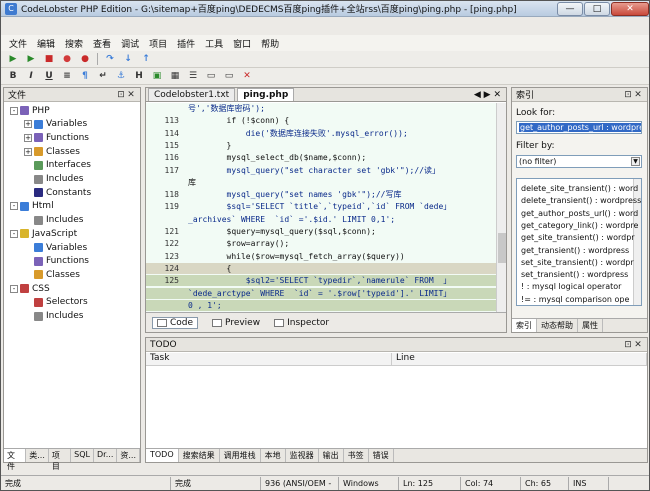 The image size is (650, 491). Describe the element at coordinates (597, 8) in the screenshot. I see `maximize-button: □` at that location.